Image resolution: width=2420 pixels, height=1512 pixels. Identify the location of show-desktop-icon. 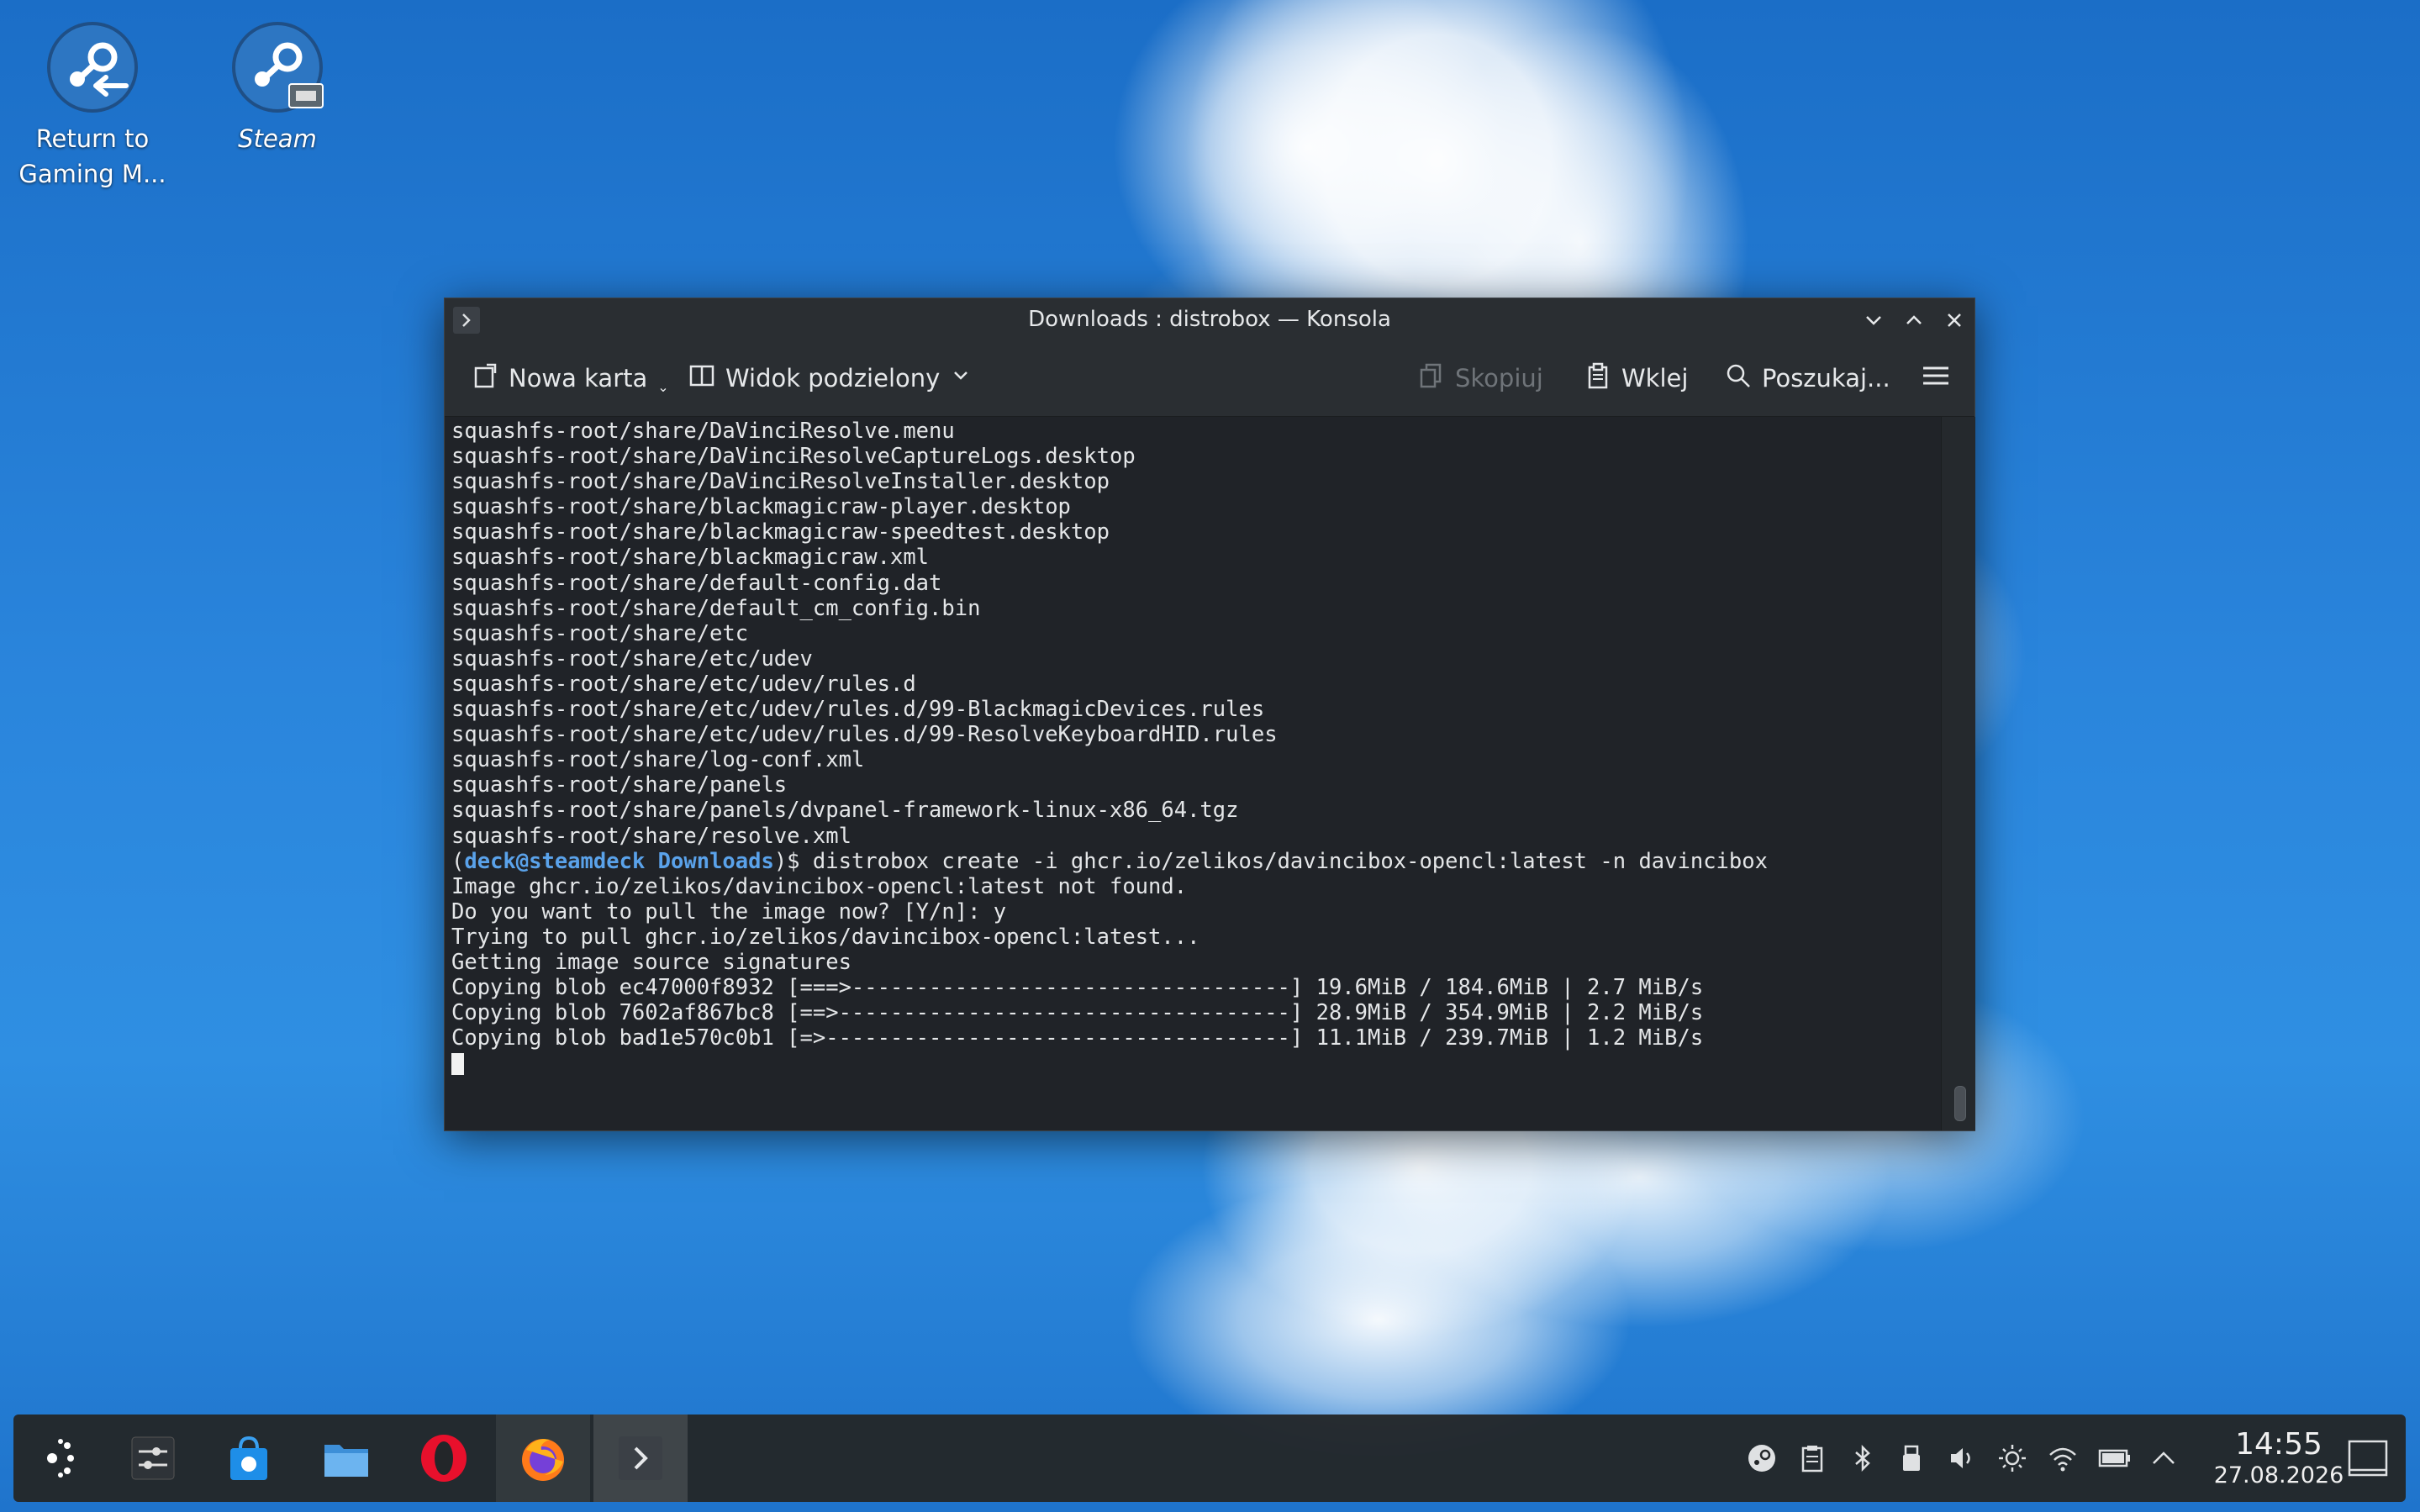
(2368, 1459).